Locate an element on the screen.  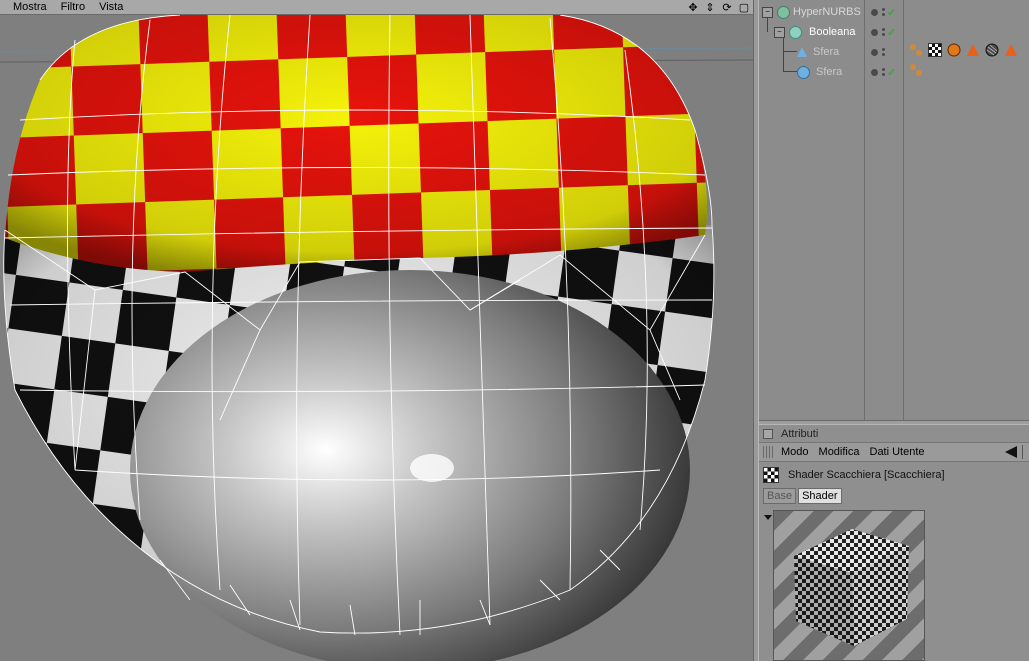
shader-preview is located at coordinates (849, 585).